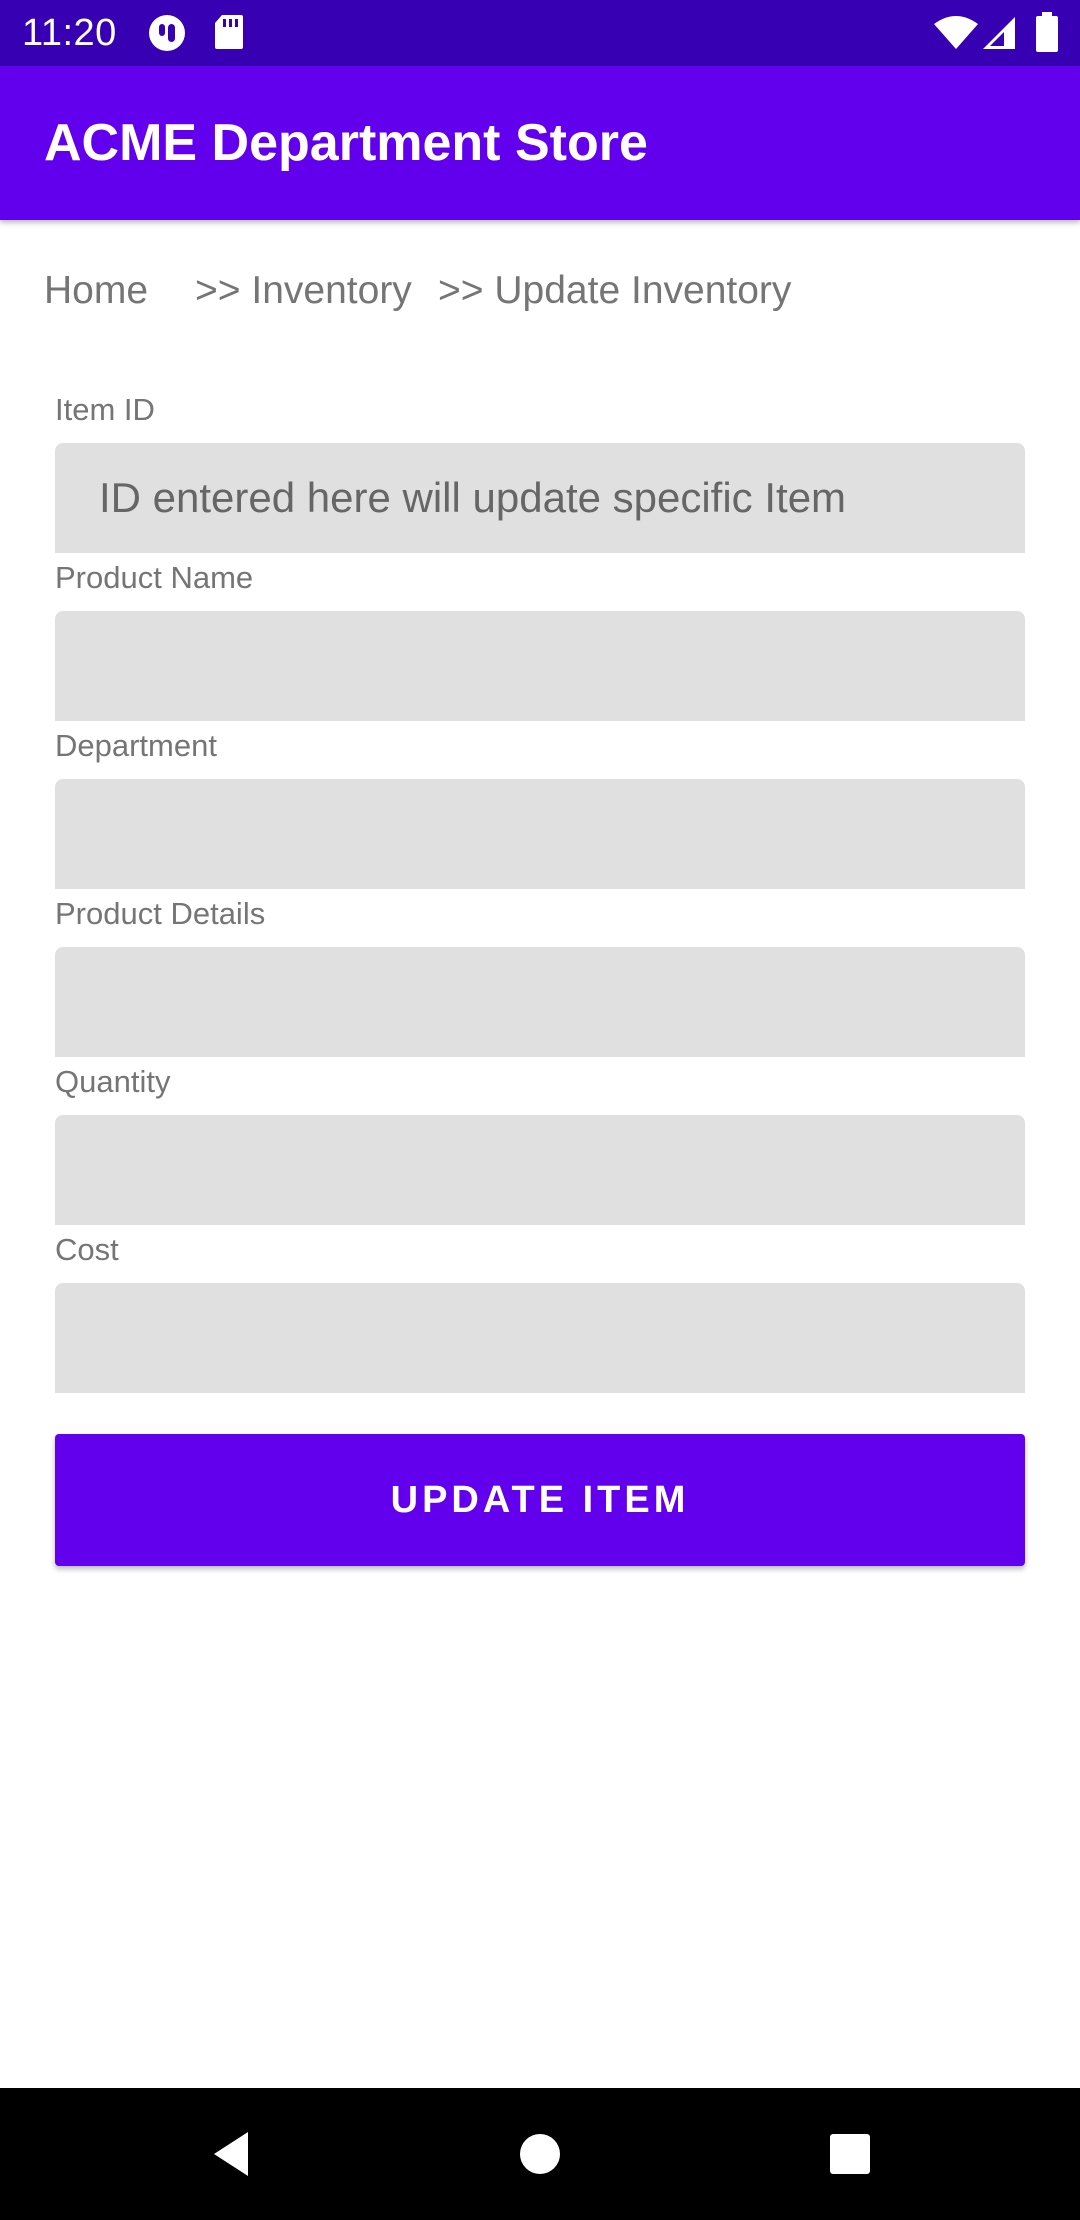  I want to click on quantity-label: Quantity, so click(113, 1081).